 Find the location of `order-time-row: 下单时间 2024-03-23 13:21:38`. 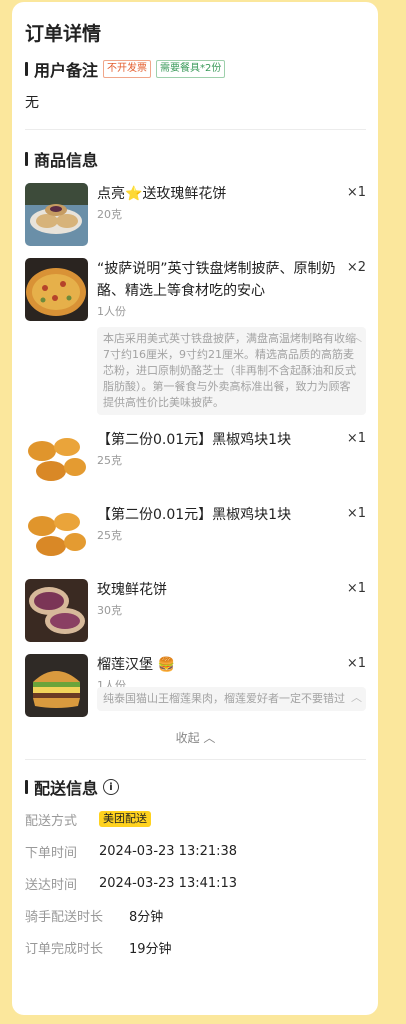

order-time-row: 下单时间 2024-03-23 13:21:38 is located at coordinates (195, 851).